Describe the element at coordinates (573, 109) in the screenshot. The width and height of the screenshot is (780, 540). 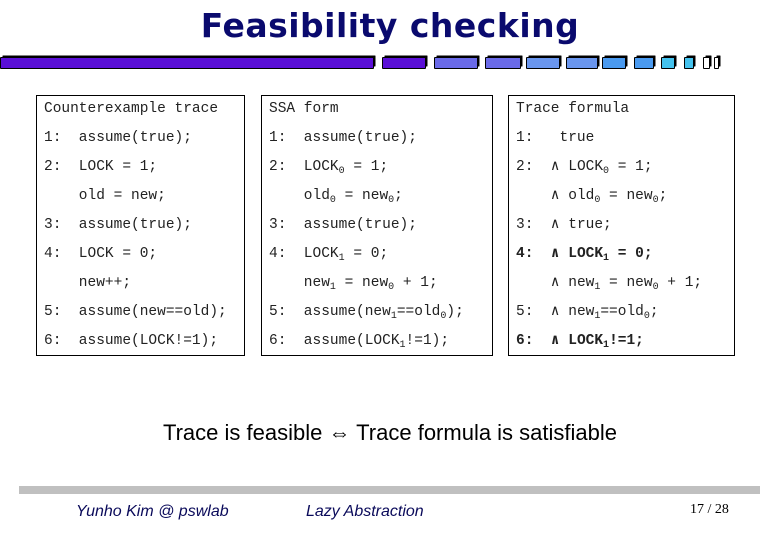
I see `column-header: Trace formula` at that location.